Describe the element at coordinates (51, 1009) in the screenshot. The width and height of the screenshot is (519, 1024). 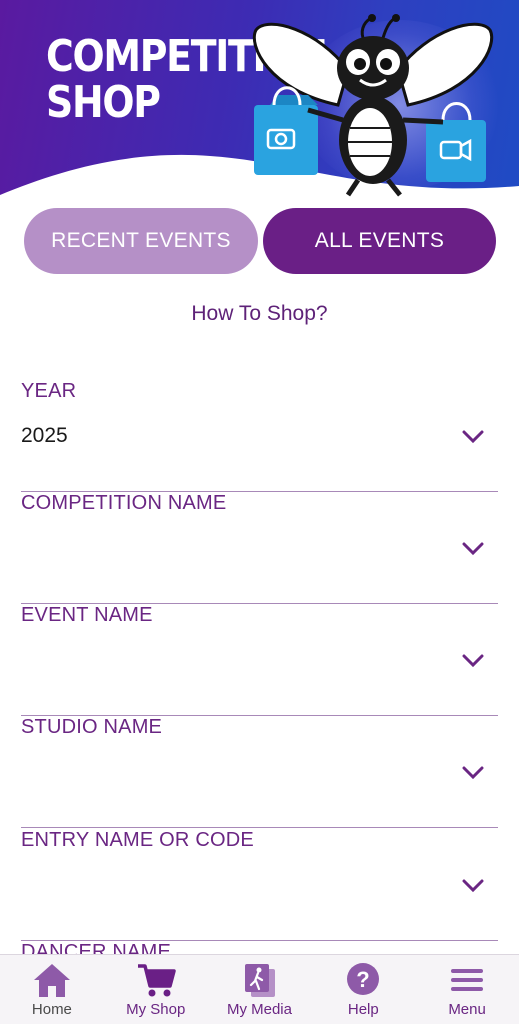
I see `nav-home-label: Home` at that location.